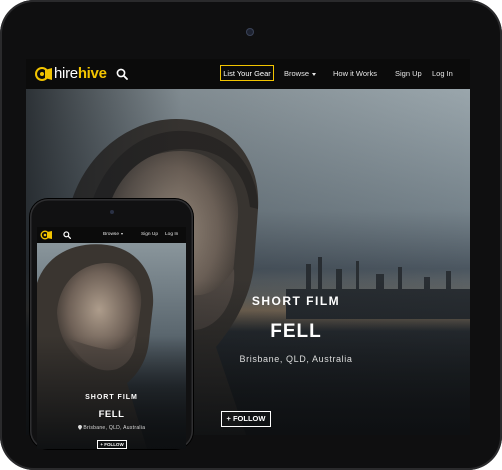 The image size is (502, 470). What do you see at coordinates (79, 428) in the screenshot?
I see `location-pin-icon` at bounding box center [79, 428].